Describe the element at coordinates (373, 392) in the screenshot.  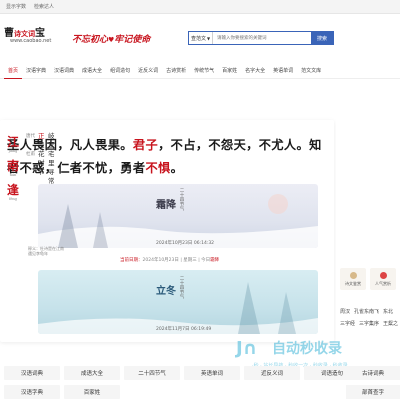
I see `grid-side-item: 部首查字` at that location.